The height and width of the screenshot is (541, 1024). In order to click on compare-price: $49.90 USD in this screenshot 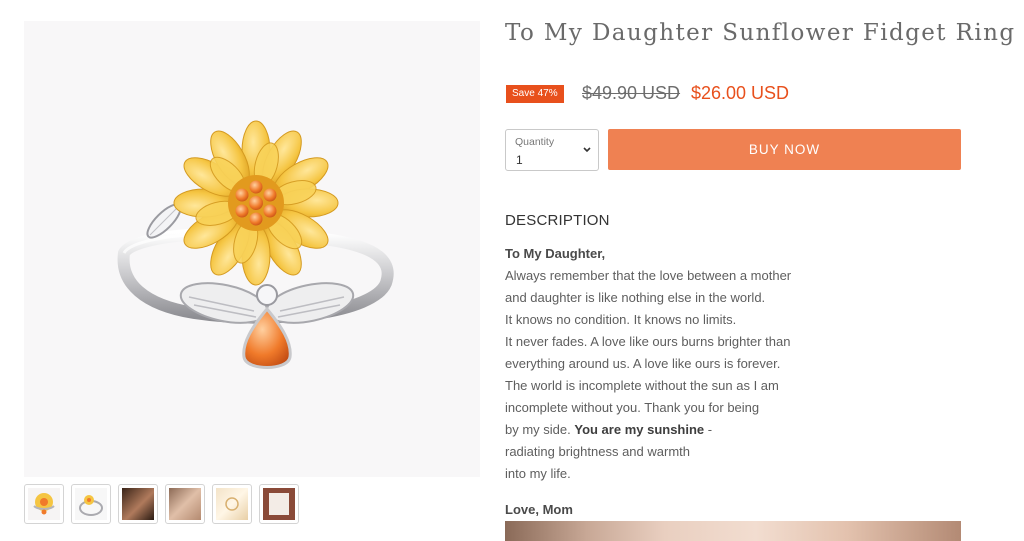, I will do `click(631, 93)`.